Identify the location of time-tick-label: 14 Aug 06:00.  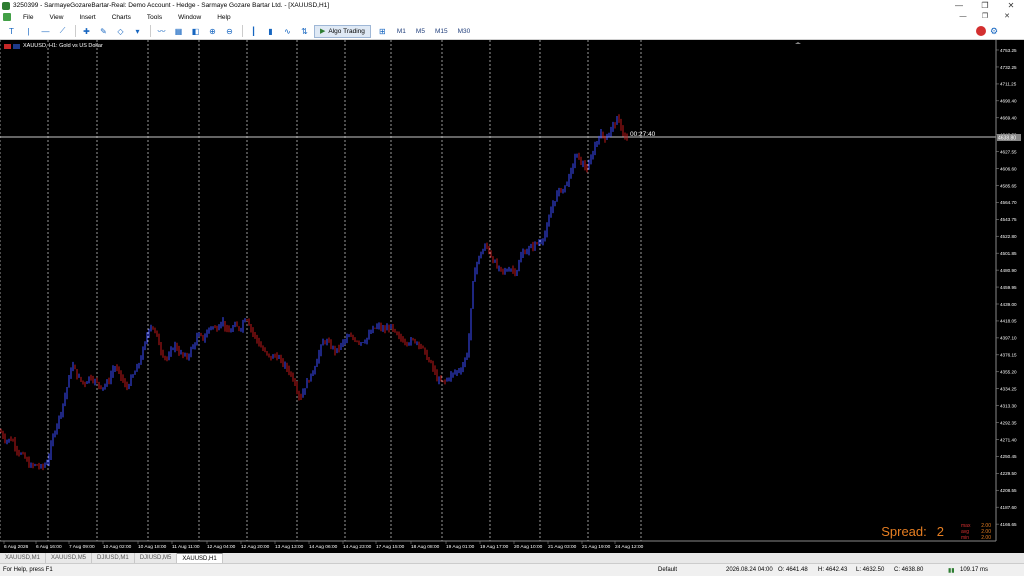
(323, 547).